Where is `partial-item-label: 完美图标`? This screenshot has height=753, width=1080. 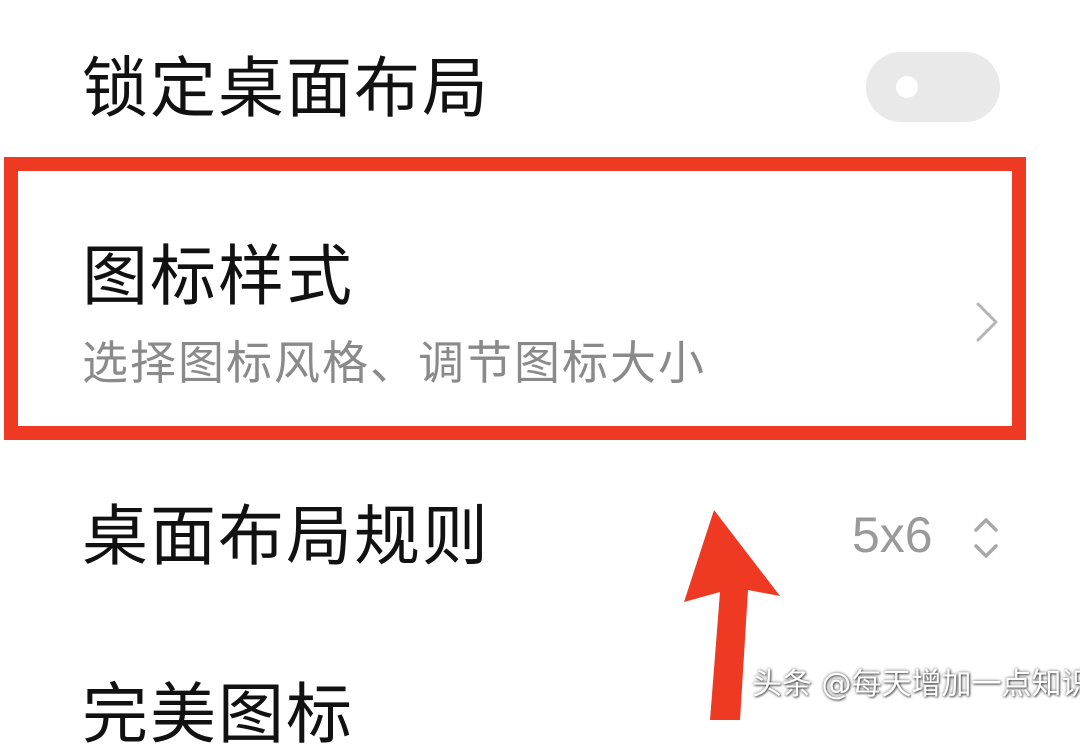 partial-item-label: 完美图标 is located at coordinates (218, 714).